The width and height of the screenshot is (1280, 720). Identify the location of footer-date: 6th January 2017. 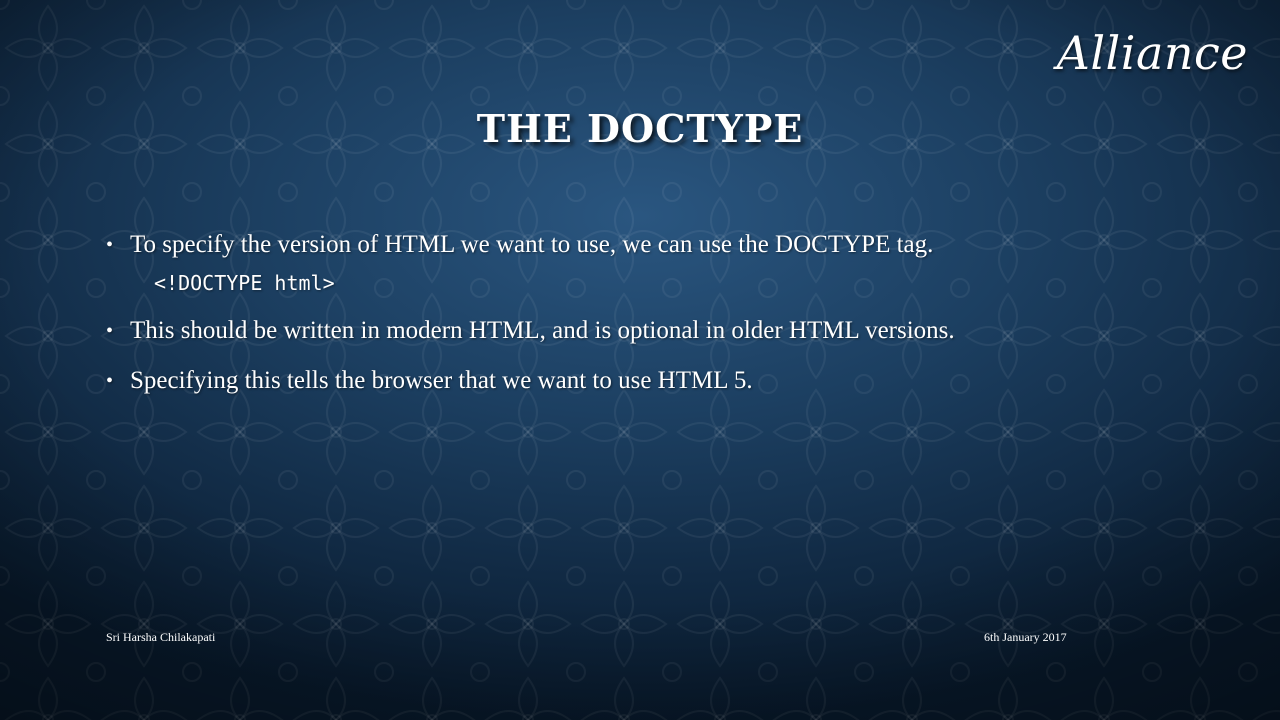
(1025, 637).